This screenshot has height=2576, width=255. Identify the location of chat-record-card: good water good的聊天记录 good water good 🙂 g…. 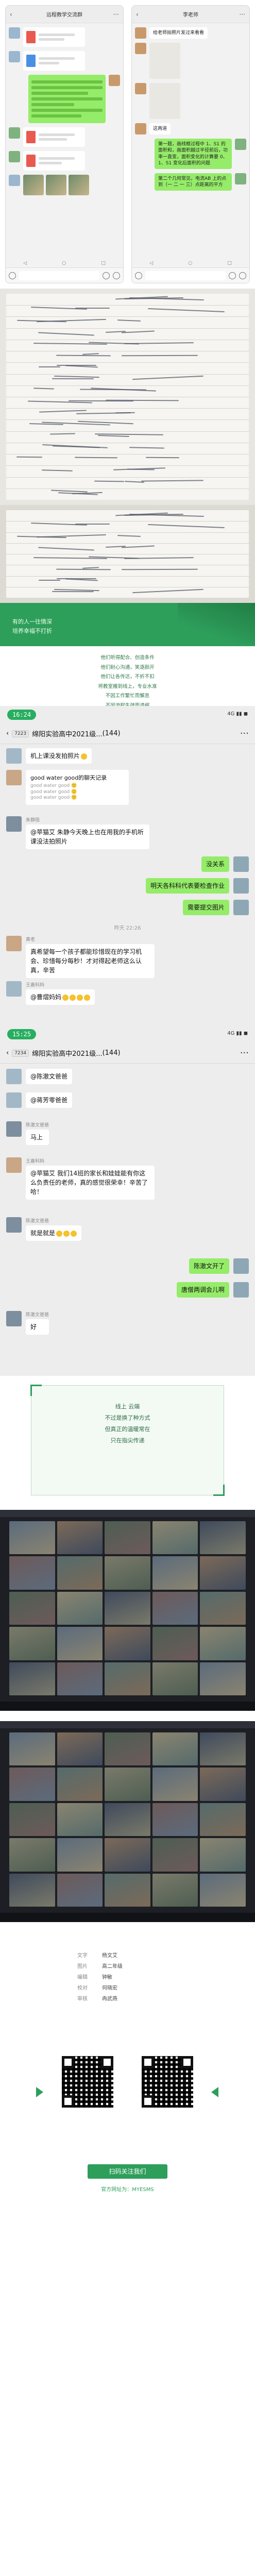
(77, 787).